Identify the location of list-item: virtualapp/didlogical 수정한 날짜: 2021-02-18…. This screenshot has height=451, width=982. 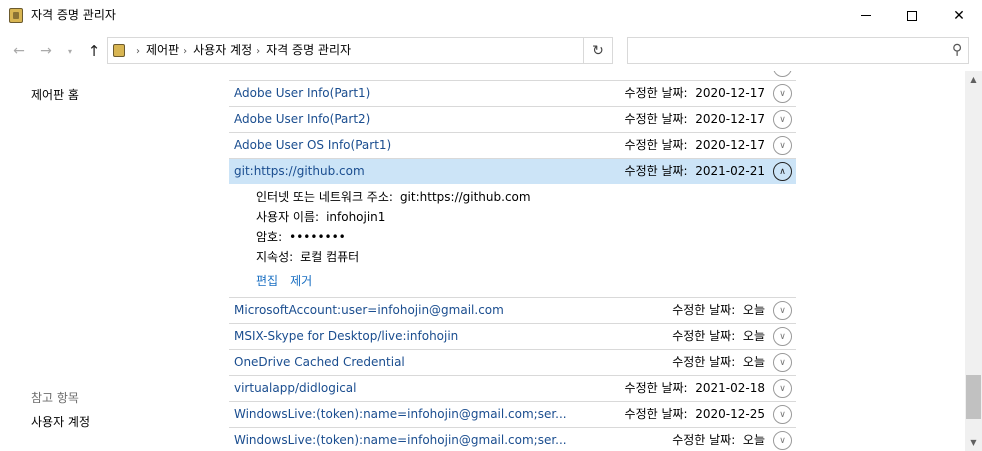
(512, 388).